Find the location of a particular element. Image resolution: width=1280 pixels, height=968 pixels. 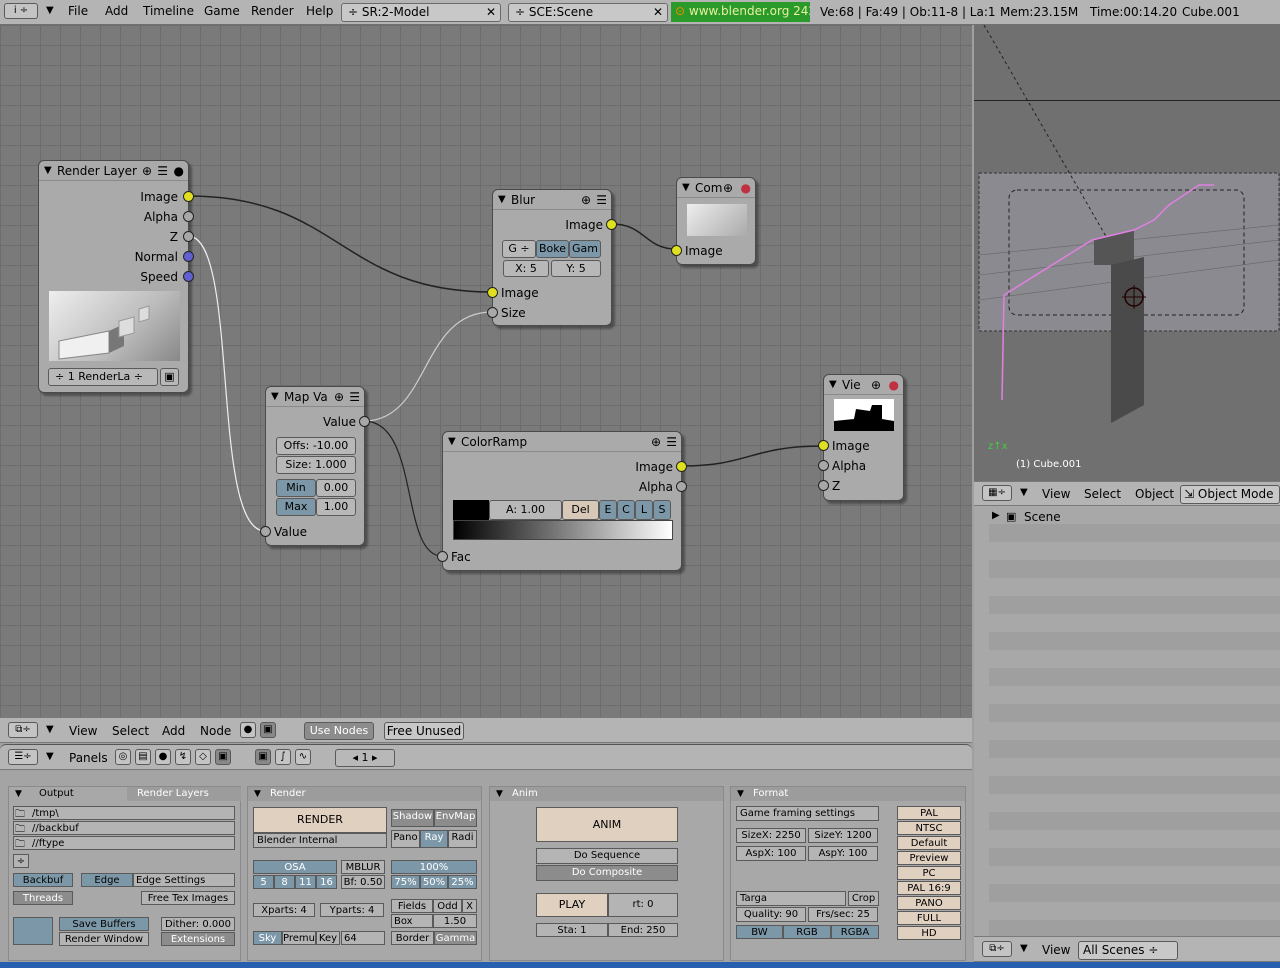

menu-help: Help is located at coordinates (319, 11).